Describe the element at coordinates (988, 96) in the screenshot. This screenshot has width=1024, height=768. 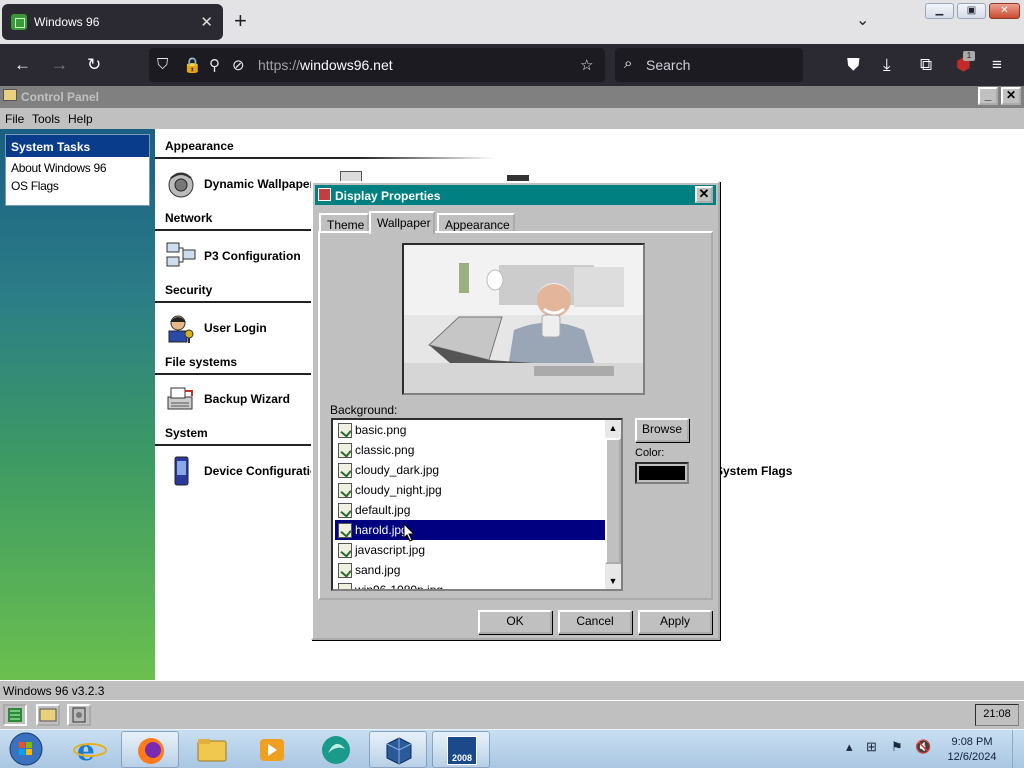
I see `cp-minimize-button: _` at that location.